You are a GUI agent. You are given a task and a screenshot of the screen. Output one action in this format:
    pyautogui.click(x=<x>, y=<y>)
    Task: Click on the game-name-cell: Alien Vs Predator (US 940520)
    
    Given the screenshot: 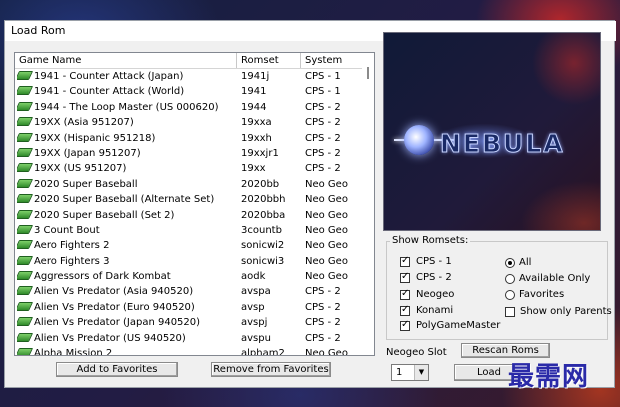 What is the action you would take?
    pyautogui.click(x=126, y=338)
    